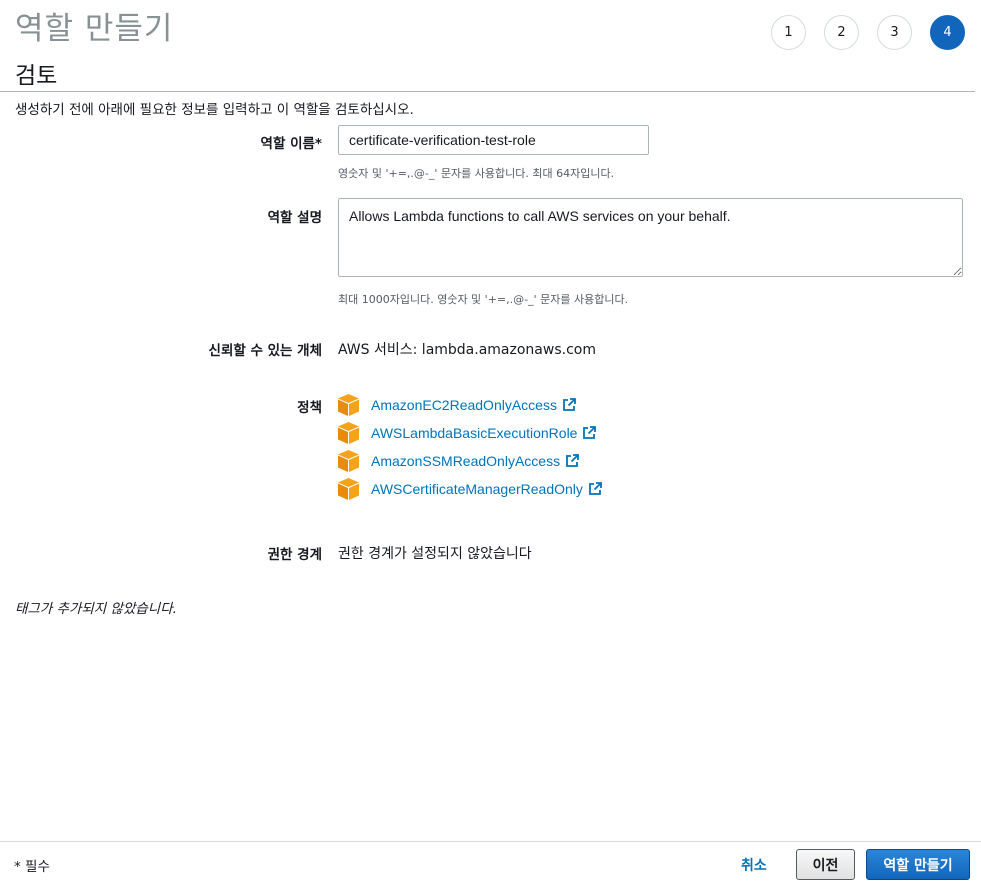 This screenshot has height=883, width=981. Describe the element at coordinates (94, 29) in the screenshot. I see `page-title: 역할 만들기` at that location.